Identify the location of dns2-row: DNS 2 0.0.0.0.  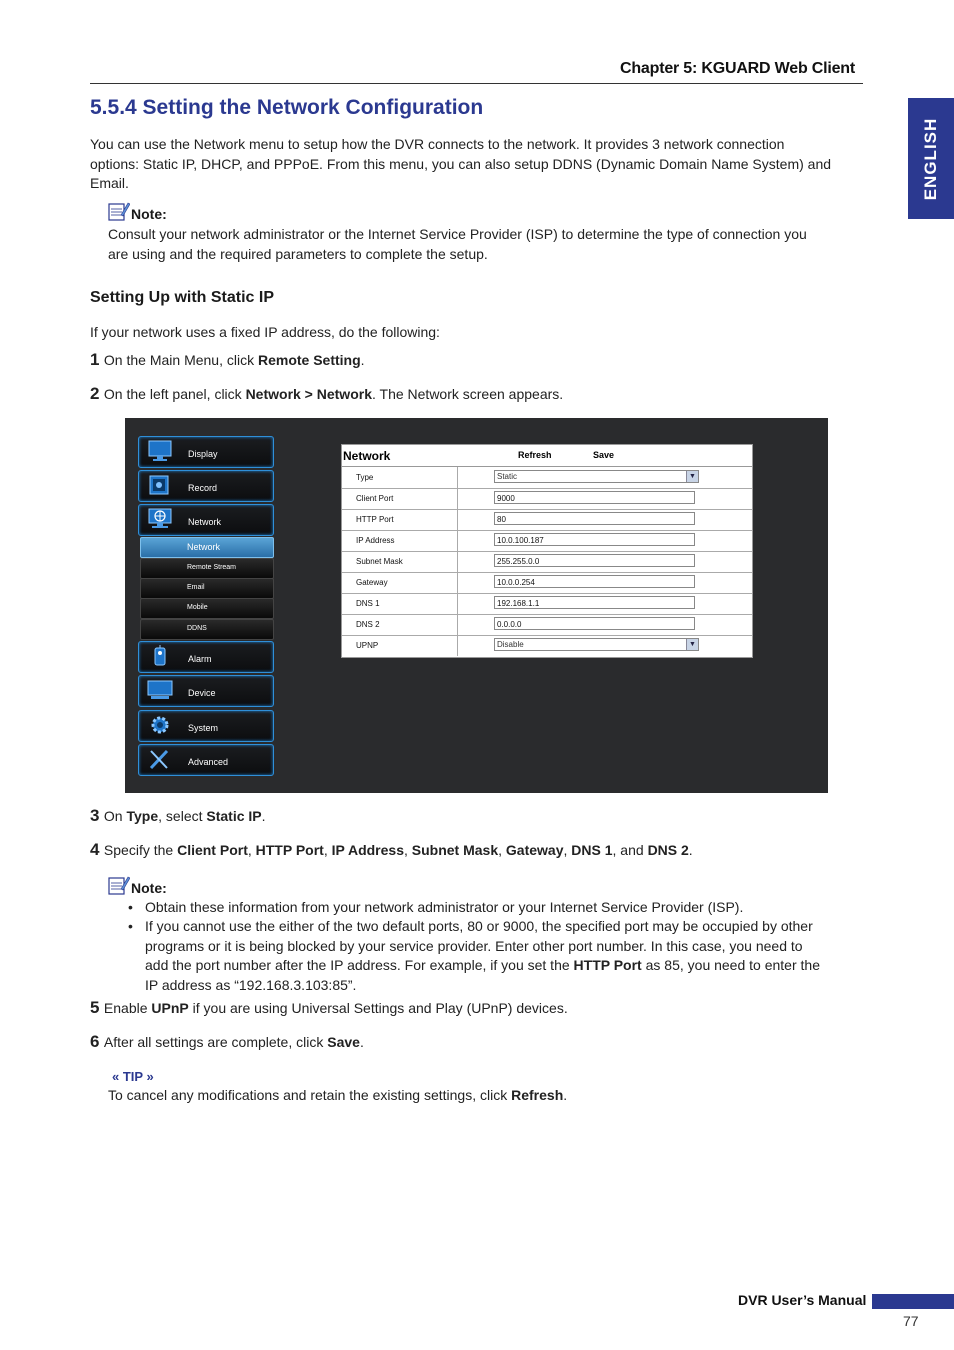
(547, 625).